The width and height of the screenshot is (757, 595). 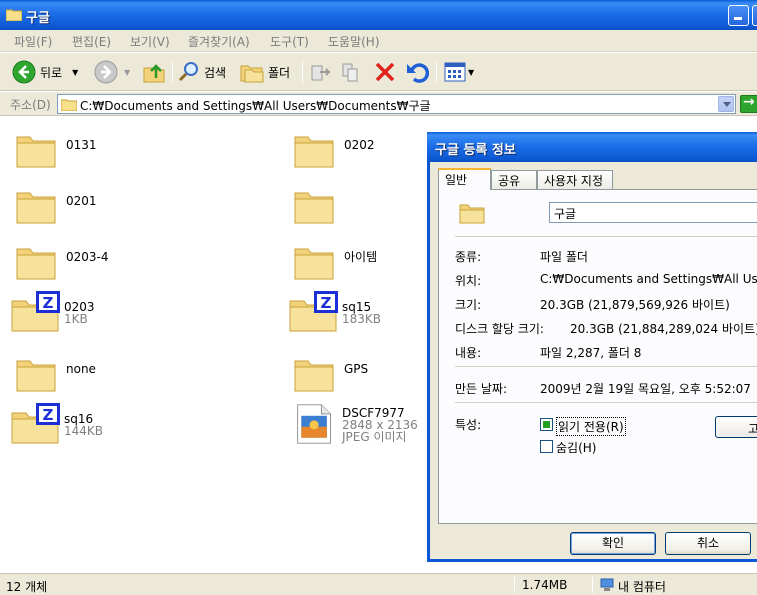 What do you see at coordinates (362, 319) in the screenshot?
I see `file-size: 183KB` at bounding box center [362, 319].